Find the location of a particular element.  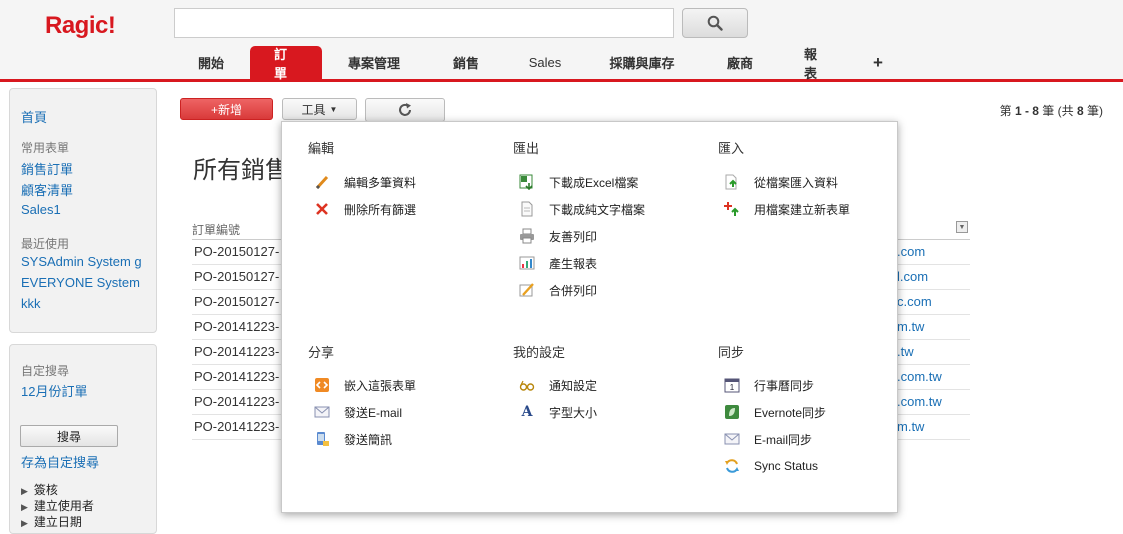

email-cell: l.com is located at coordinates (912, 276).